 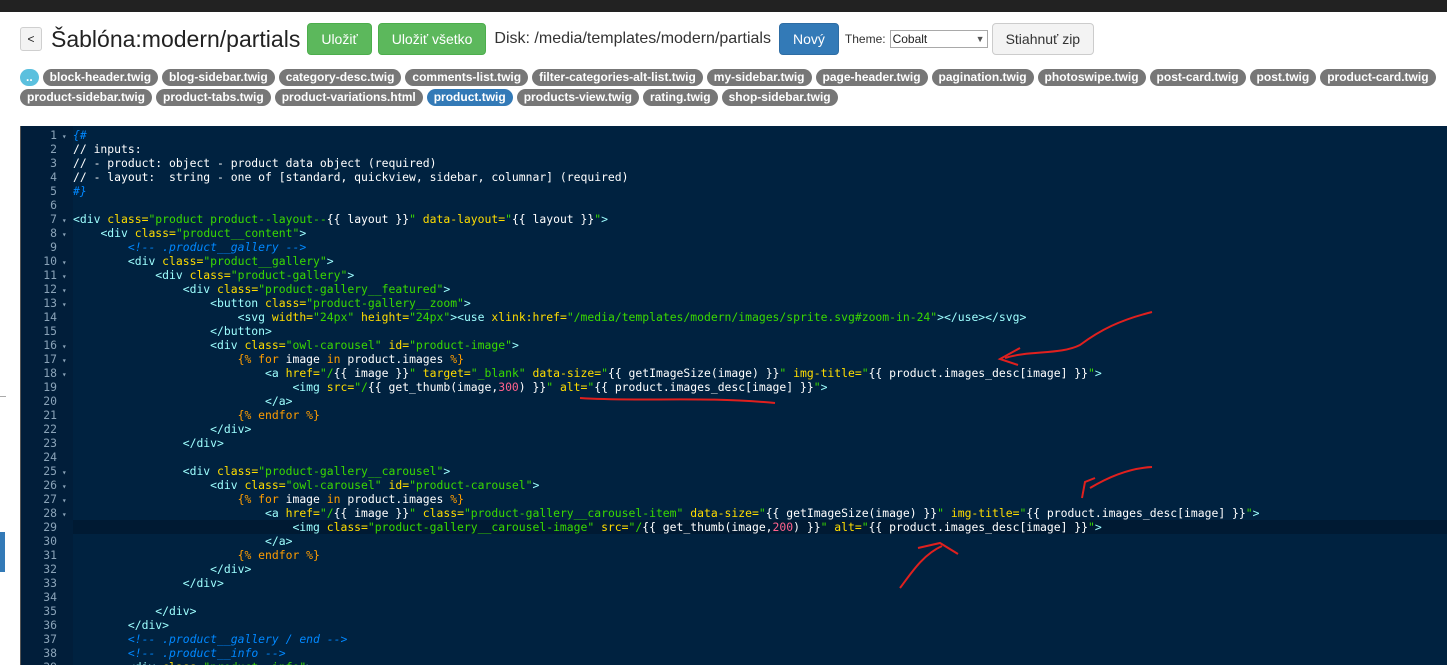 What do you see at coordinates (242, 359) in the screenshot?
I see `code-line: 17 ▾ {% for image in product.images %}` at bounding box center [242, 359].